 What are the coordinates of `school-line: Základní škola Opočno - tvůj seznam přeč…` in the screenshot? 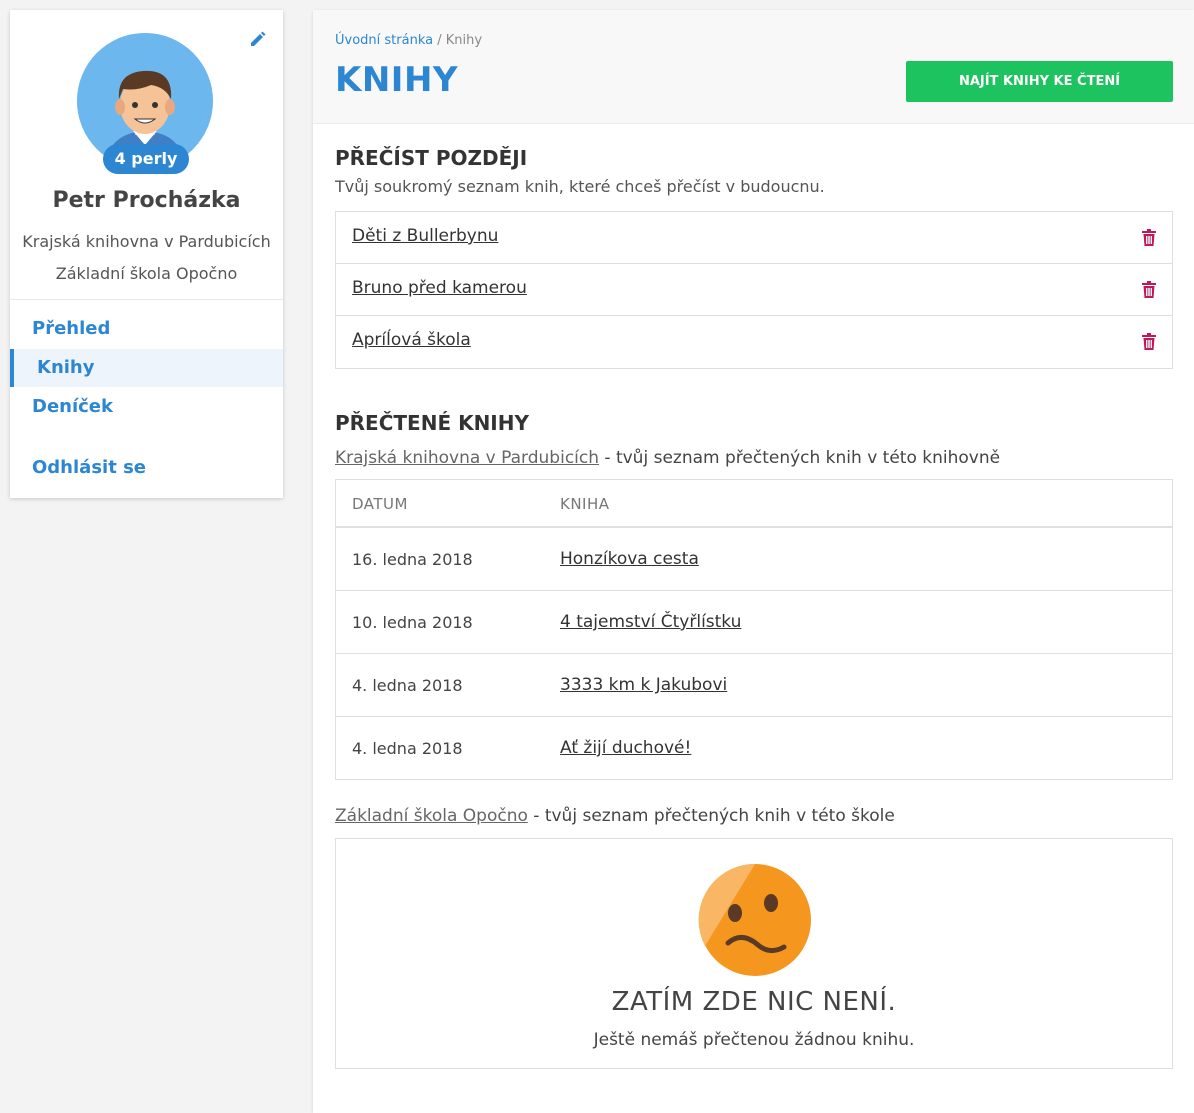 It's located at (615, 816).